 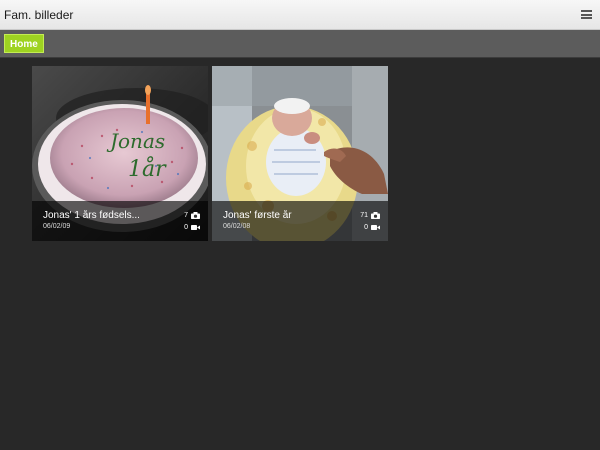 I want to click on album-info-bar: Jonas' 1 års fødsels... 06/02/09 7 0, so click(x=120, y=221).